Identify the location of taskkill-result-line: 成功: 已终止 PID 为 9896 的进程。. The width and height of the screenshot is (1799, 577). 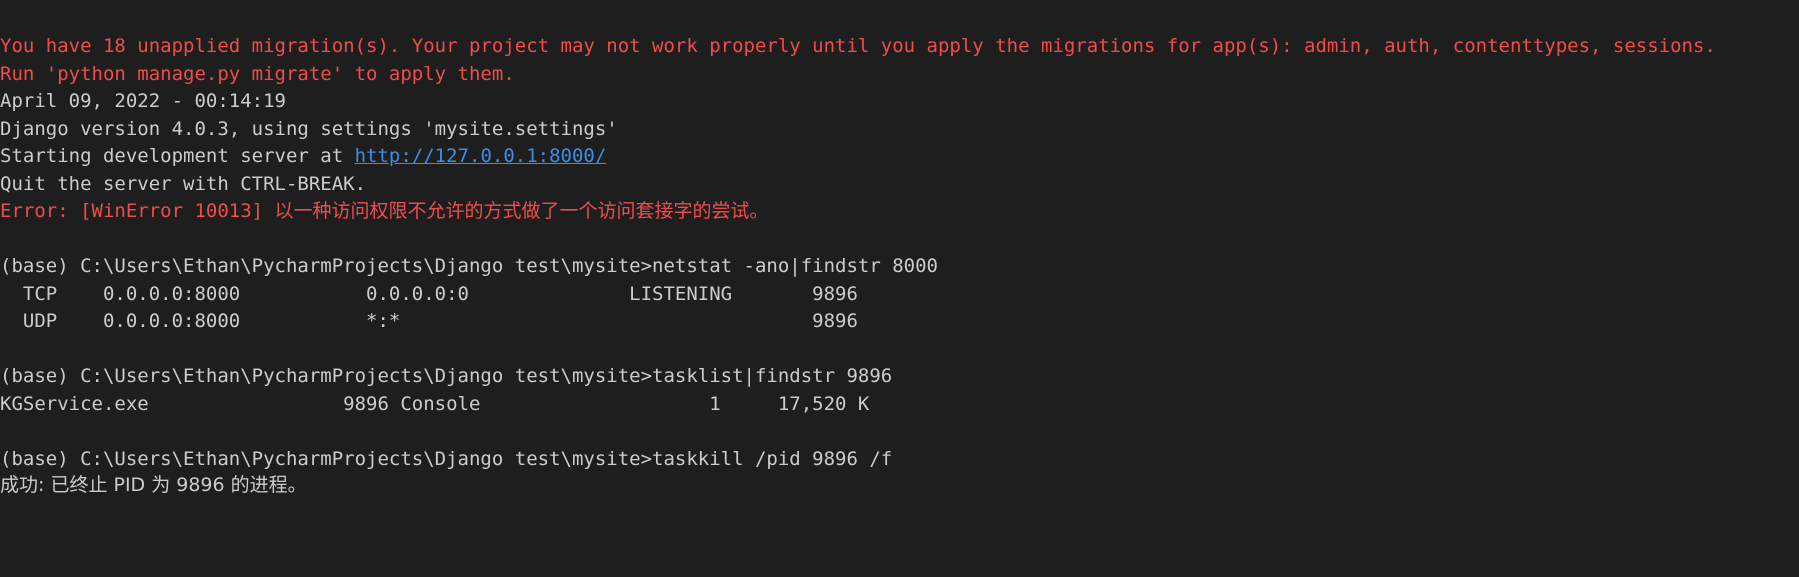
(153, 485).